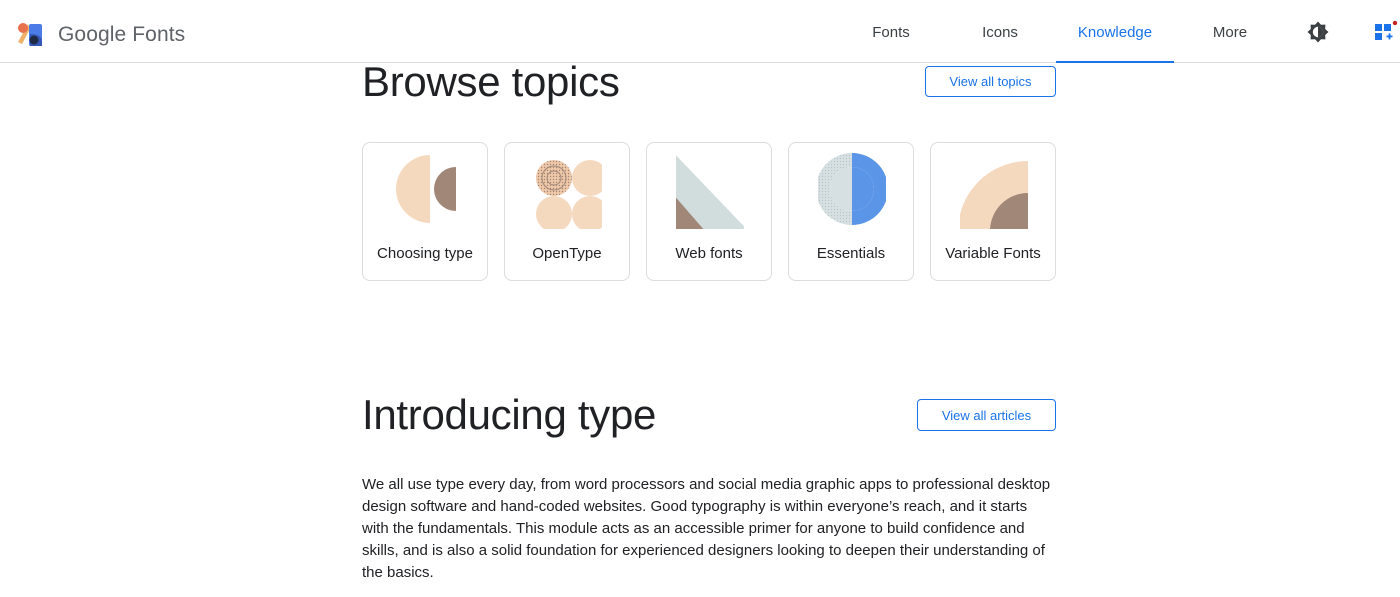 This screenshot has height=597, width=1400. I want to click on font-selection-grid-icon, so click(1386, 30).